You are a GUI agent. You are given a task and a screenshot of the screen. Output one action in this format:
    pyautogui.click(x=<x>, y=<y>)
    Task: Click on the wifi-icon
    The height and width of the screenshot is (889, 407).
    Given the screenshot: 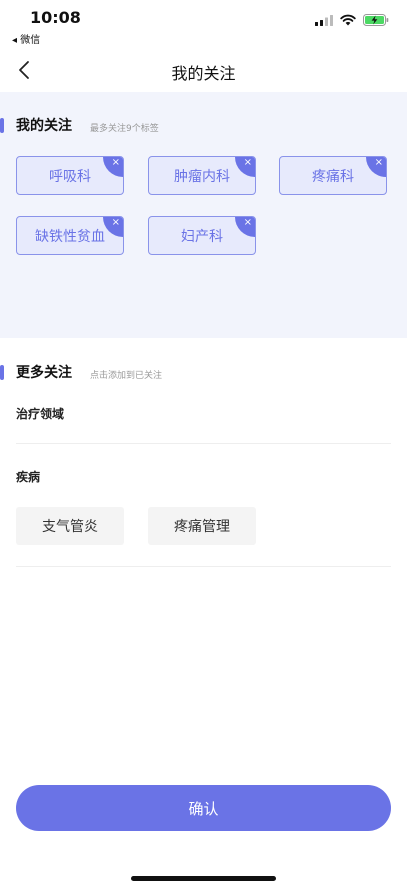 What is the action you would take?
    pyautogui.click(x=348, y=20)
    